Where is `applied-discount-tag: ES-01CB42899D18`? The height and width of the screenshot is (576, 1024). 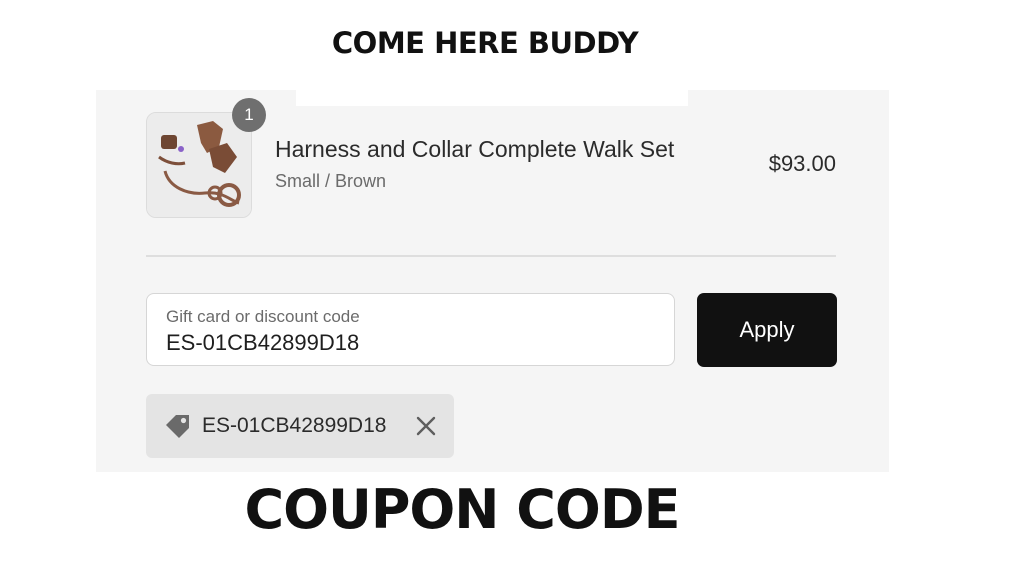 applied-discount-tag: ES-01CB42899D18 is located at coordinates (300, 426).